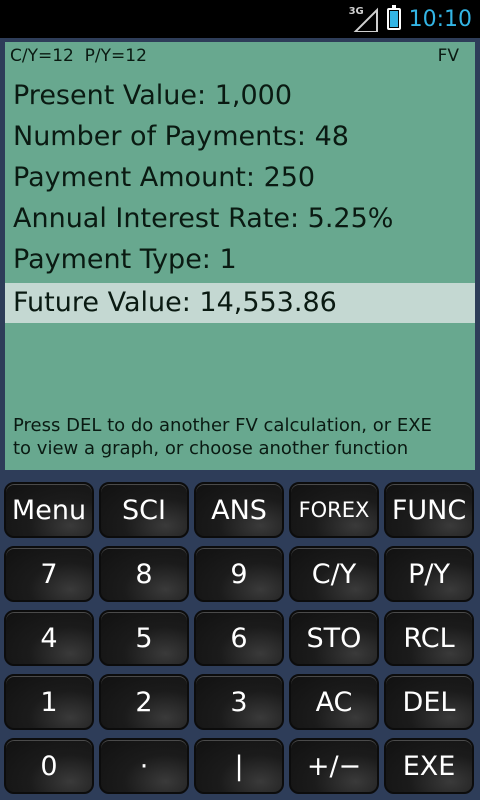  I want to click on key-5: 5, so click(144, 638).